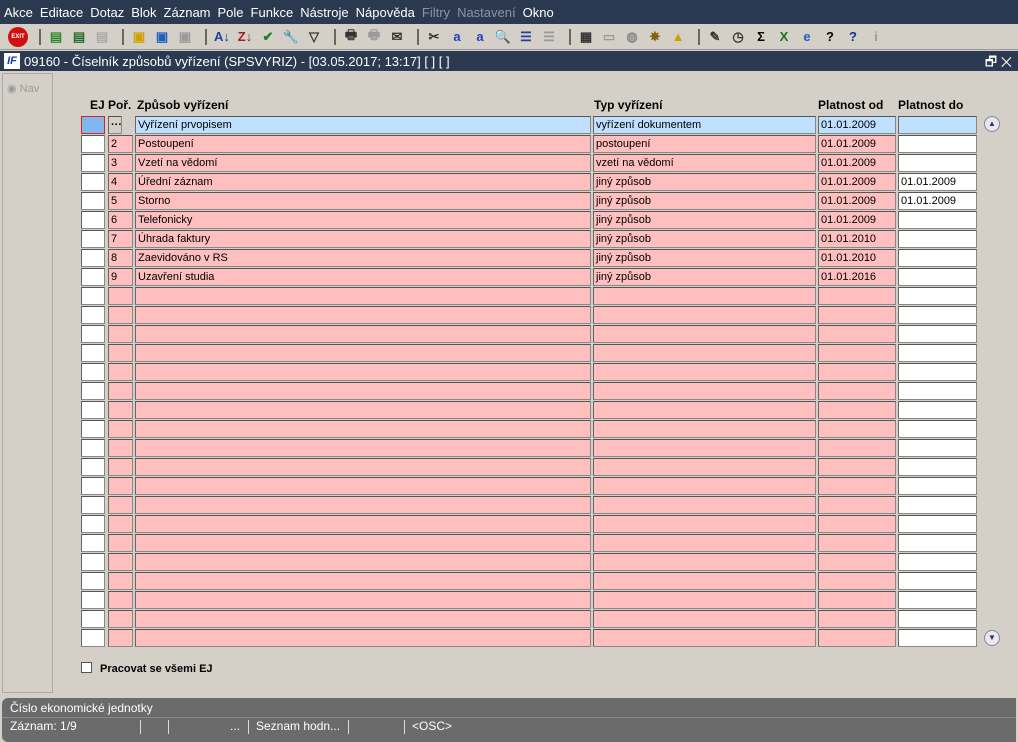 The height and width of the screenshot is (742, 1018). Describe the element at coordinates (807, 37) in the screenshot. I see `ie-icon: e` at that location.